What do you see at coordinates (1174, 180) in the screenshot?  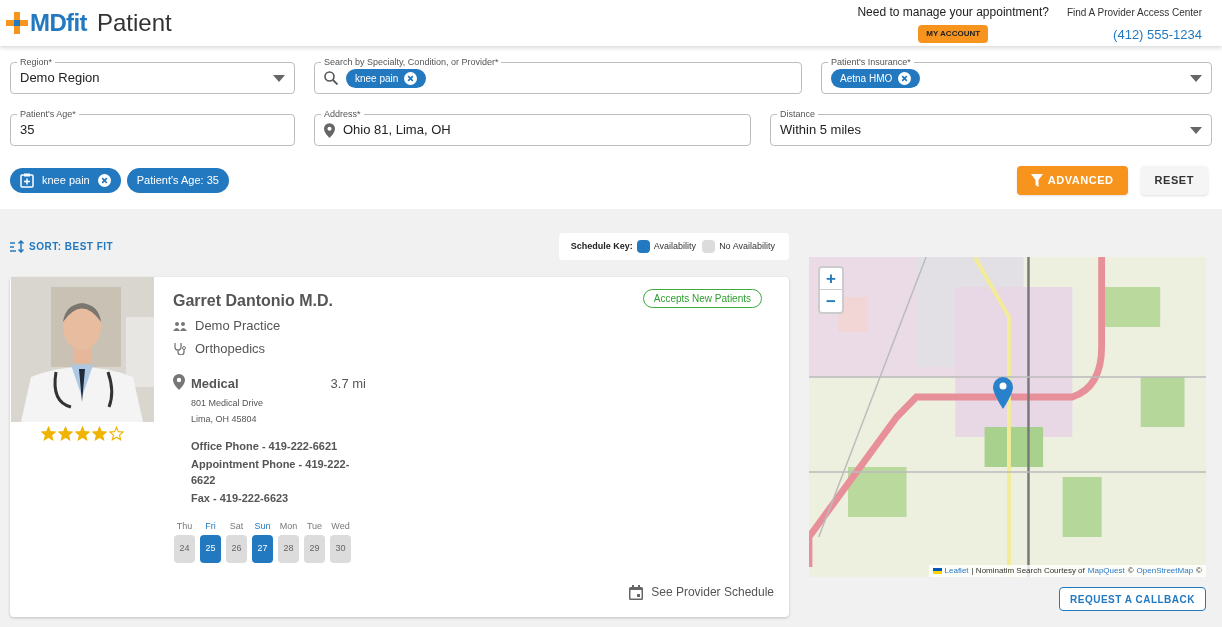 I see `reset-button: RESET` at bounding box center [1174, 180].